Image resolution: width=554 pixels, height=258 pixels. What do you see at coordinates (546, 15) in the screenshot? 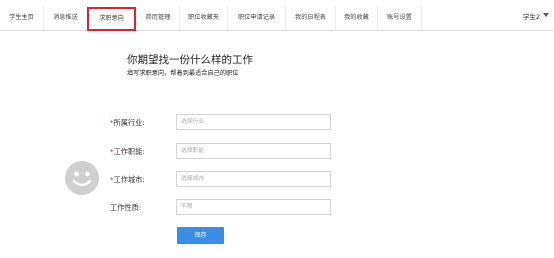
I see `caret-down-icon` at bounding box center [546, 15].